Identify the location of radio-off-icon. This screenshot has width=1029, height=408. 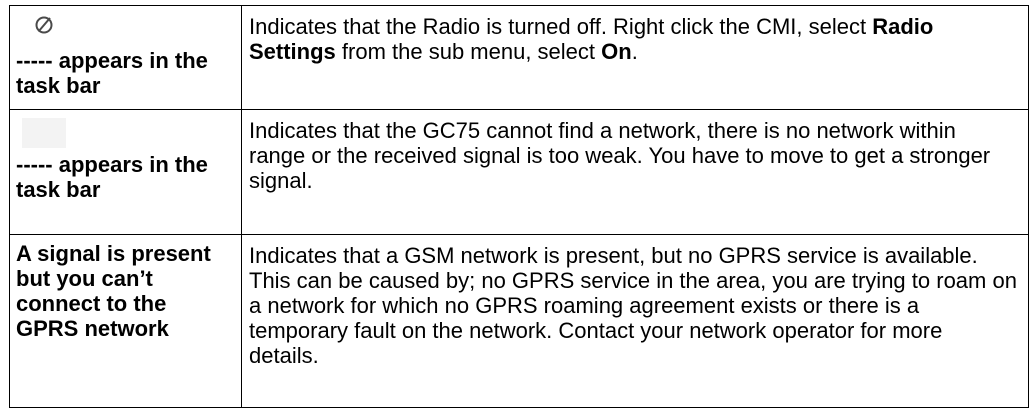
(49, 29).